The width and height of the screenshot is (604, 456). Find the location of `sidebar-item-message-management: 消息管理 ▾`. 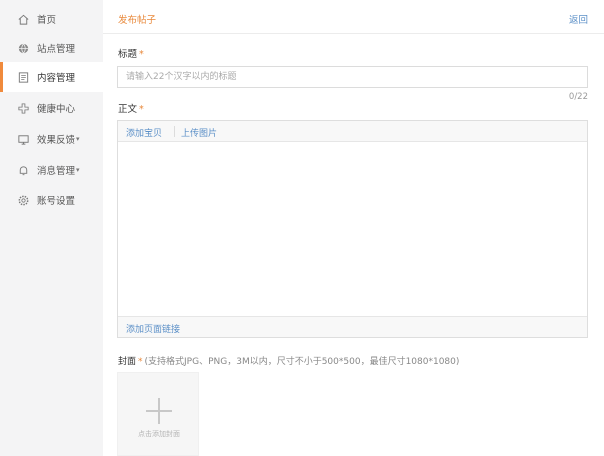

sidebar-item-message-management: 消息管理 ▾ is located at coordinates (51, 170).